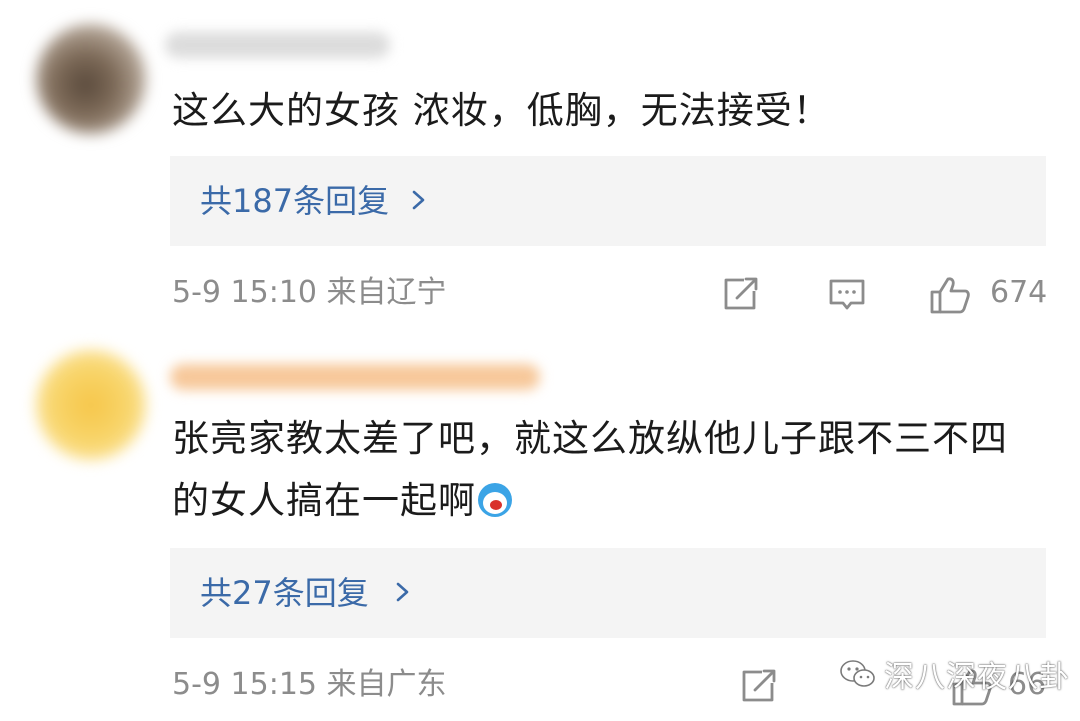 This screenshot has width=1080, height=721. I want to click on replies-count-label: 共27条回复, so click(284, 593).